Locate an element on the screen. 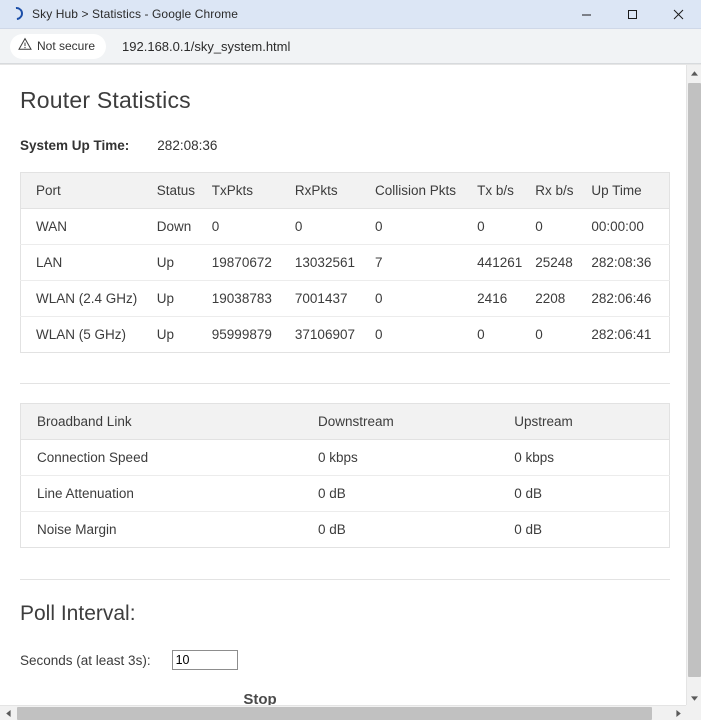  data-cell: 2208 is located at coordinates (563, 298).